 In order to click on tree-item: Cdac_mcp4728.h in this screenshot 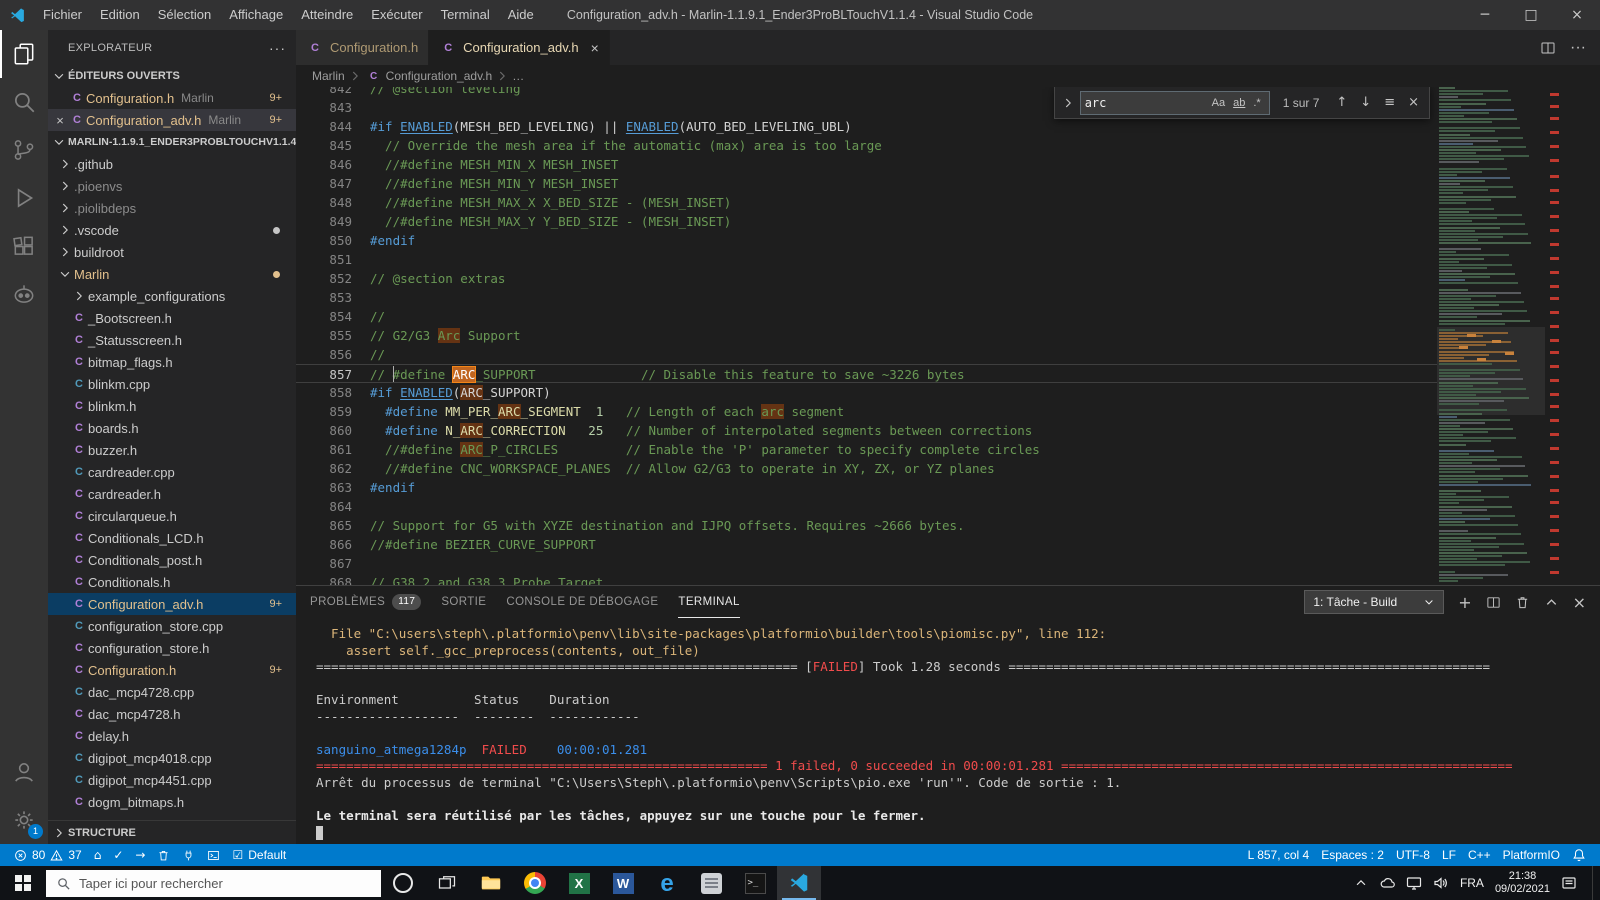, I will do `click(172, 714)`.